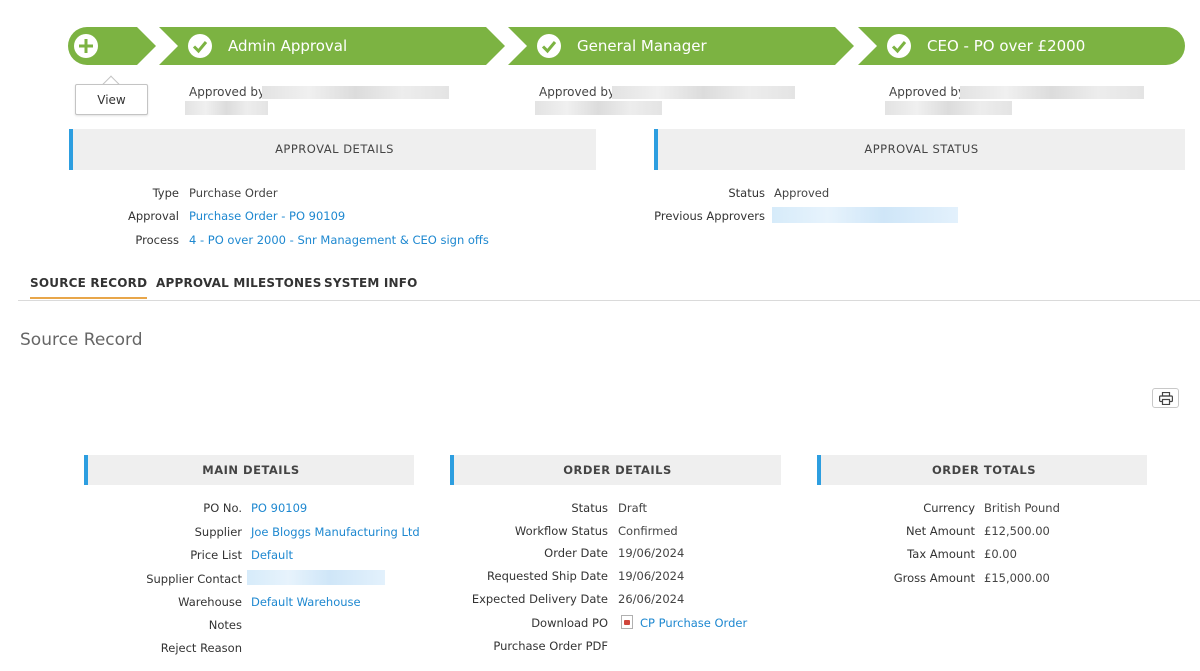 The width and height of the screenshot is (1200, 671). What do you see at coordinates (89, 287) in the screenshot?
I see `tab-source-record: SOURCE RECORD` at bounding box center [89, 287].